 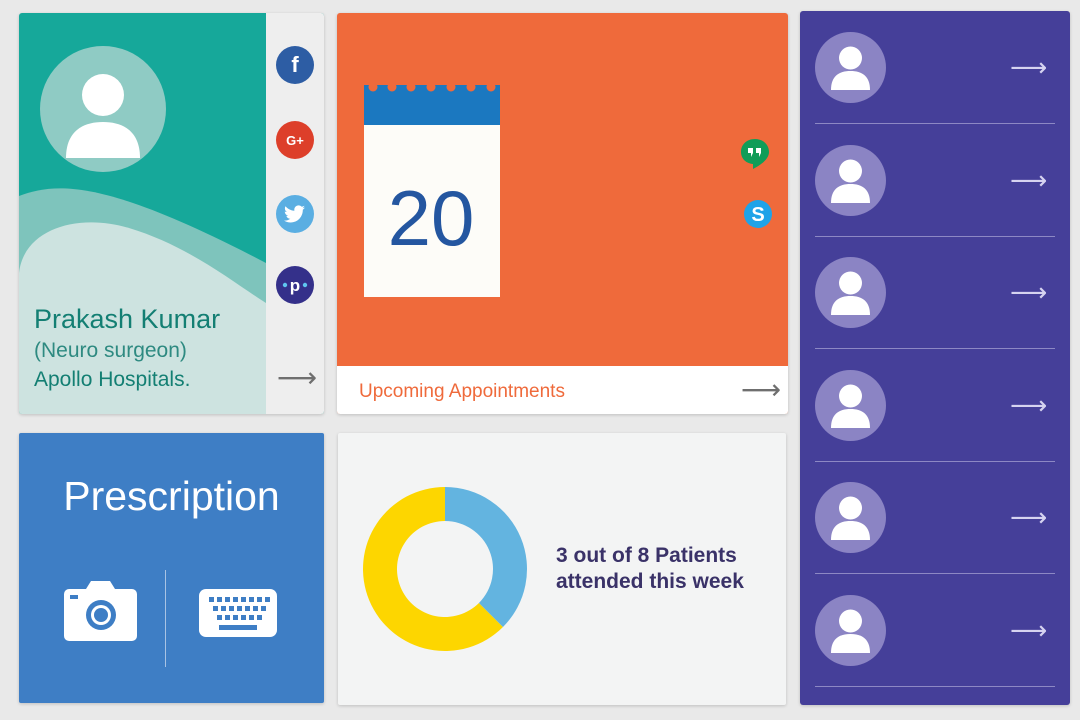 I want to click on profile-name: Prakash Kumar, so click(x=127, y=319).